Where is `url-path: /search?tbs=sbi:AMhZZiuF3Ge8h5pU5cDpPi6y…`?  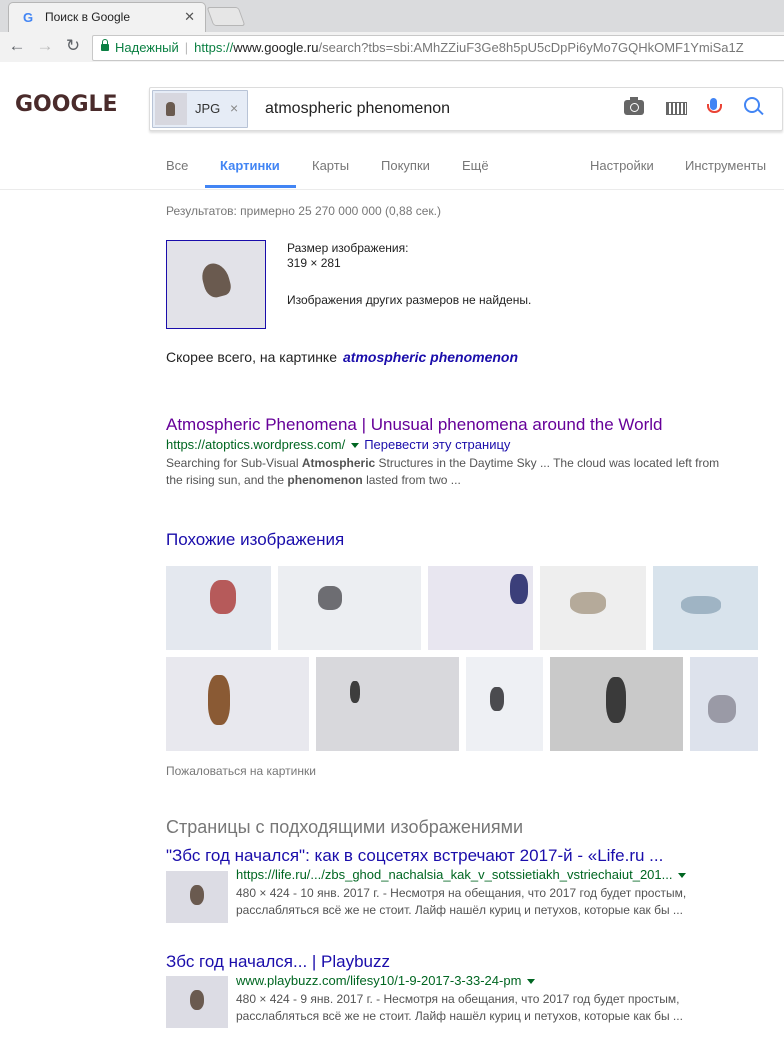 url-path: /search?tbs=sbi:AMhZZiuF3Ge8h5pU5cDpPi6y… is located at coordinates (531, 47).